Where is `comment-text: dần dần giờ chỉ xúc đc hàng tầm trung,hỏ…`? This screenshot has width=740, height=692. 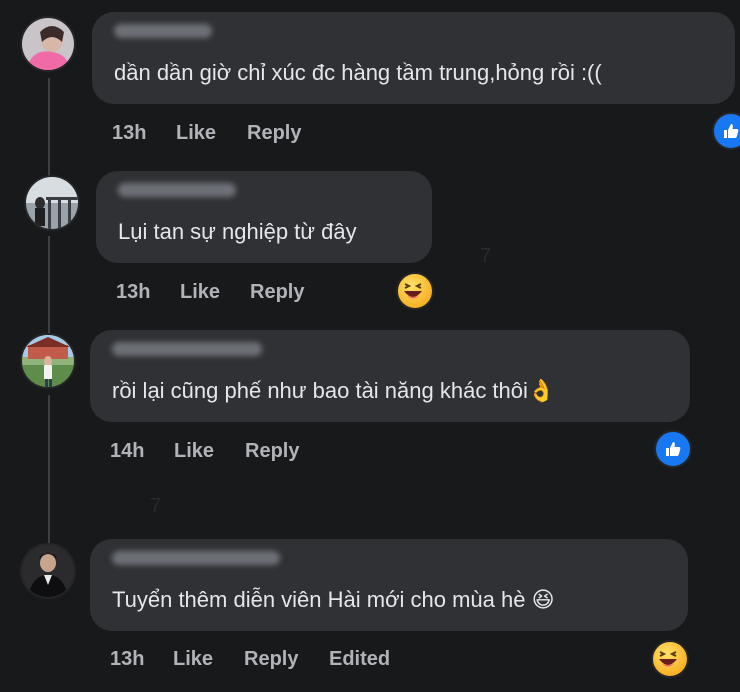 comment-text: dần dần giờ chỉ xúc đc hàng tầm trung,hỏ… is located at coordinates (358, 72).